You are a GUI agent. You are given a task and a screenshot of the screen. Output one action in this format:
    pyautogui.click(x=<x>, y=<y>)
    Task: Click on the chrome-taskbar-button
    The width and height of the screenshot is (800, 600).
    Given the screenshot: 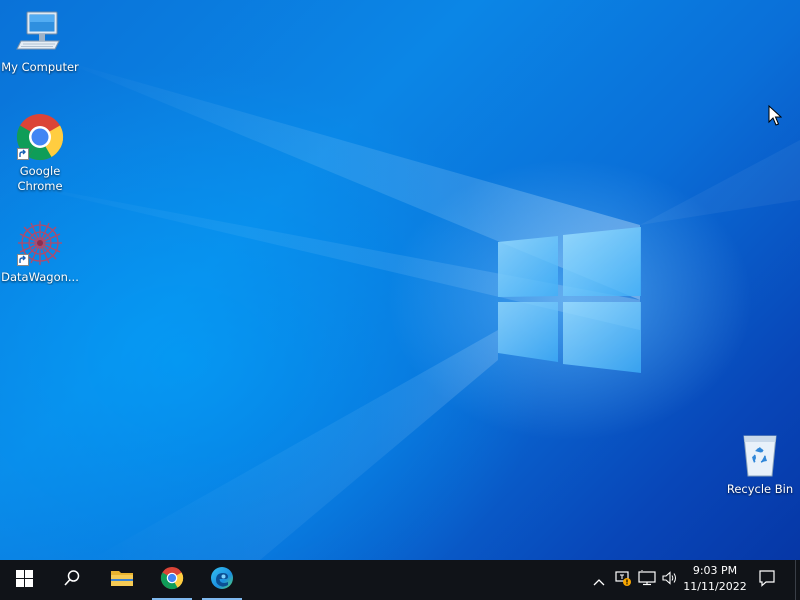 What is the action you would take?
    pyautogui.click(x=172, y=580)
    